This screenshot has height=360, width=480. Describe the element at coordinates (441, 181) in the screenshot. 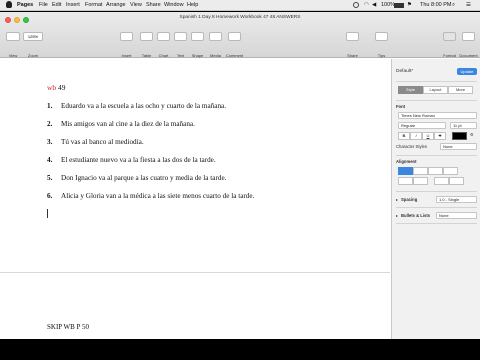

I see `indent-decrease-button` at that location.